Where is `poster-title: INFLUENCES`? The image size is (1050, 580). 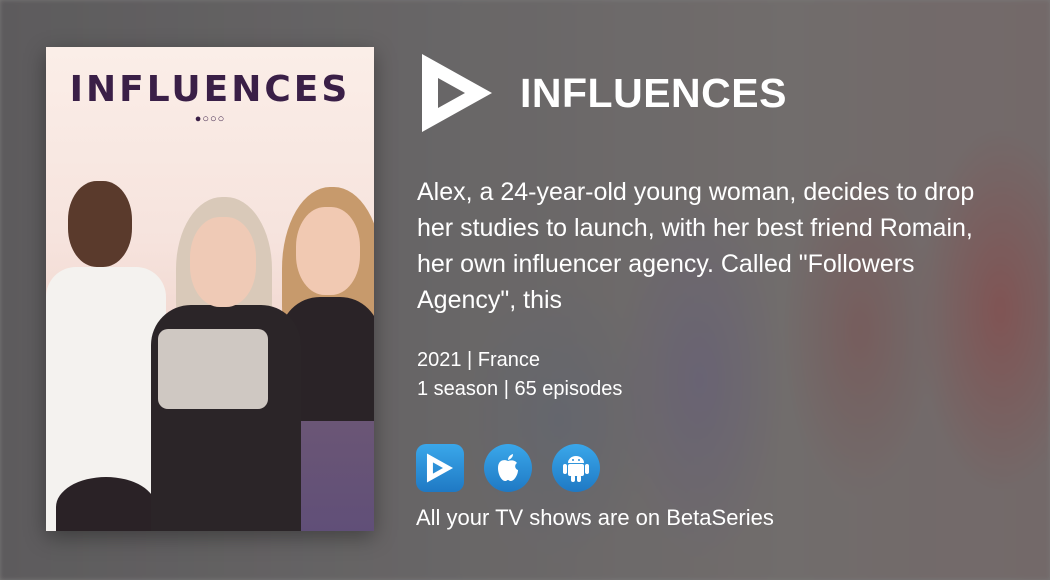 poster-title: INFLUENCES is located at coordinates (210, 89).